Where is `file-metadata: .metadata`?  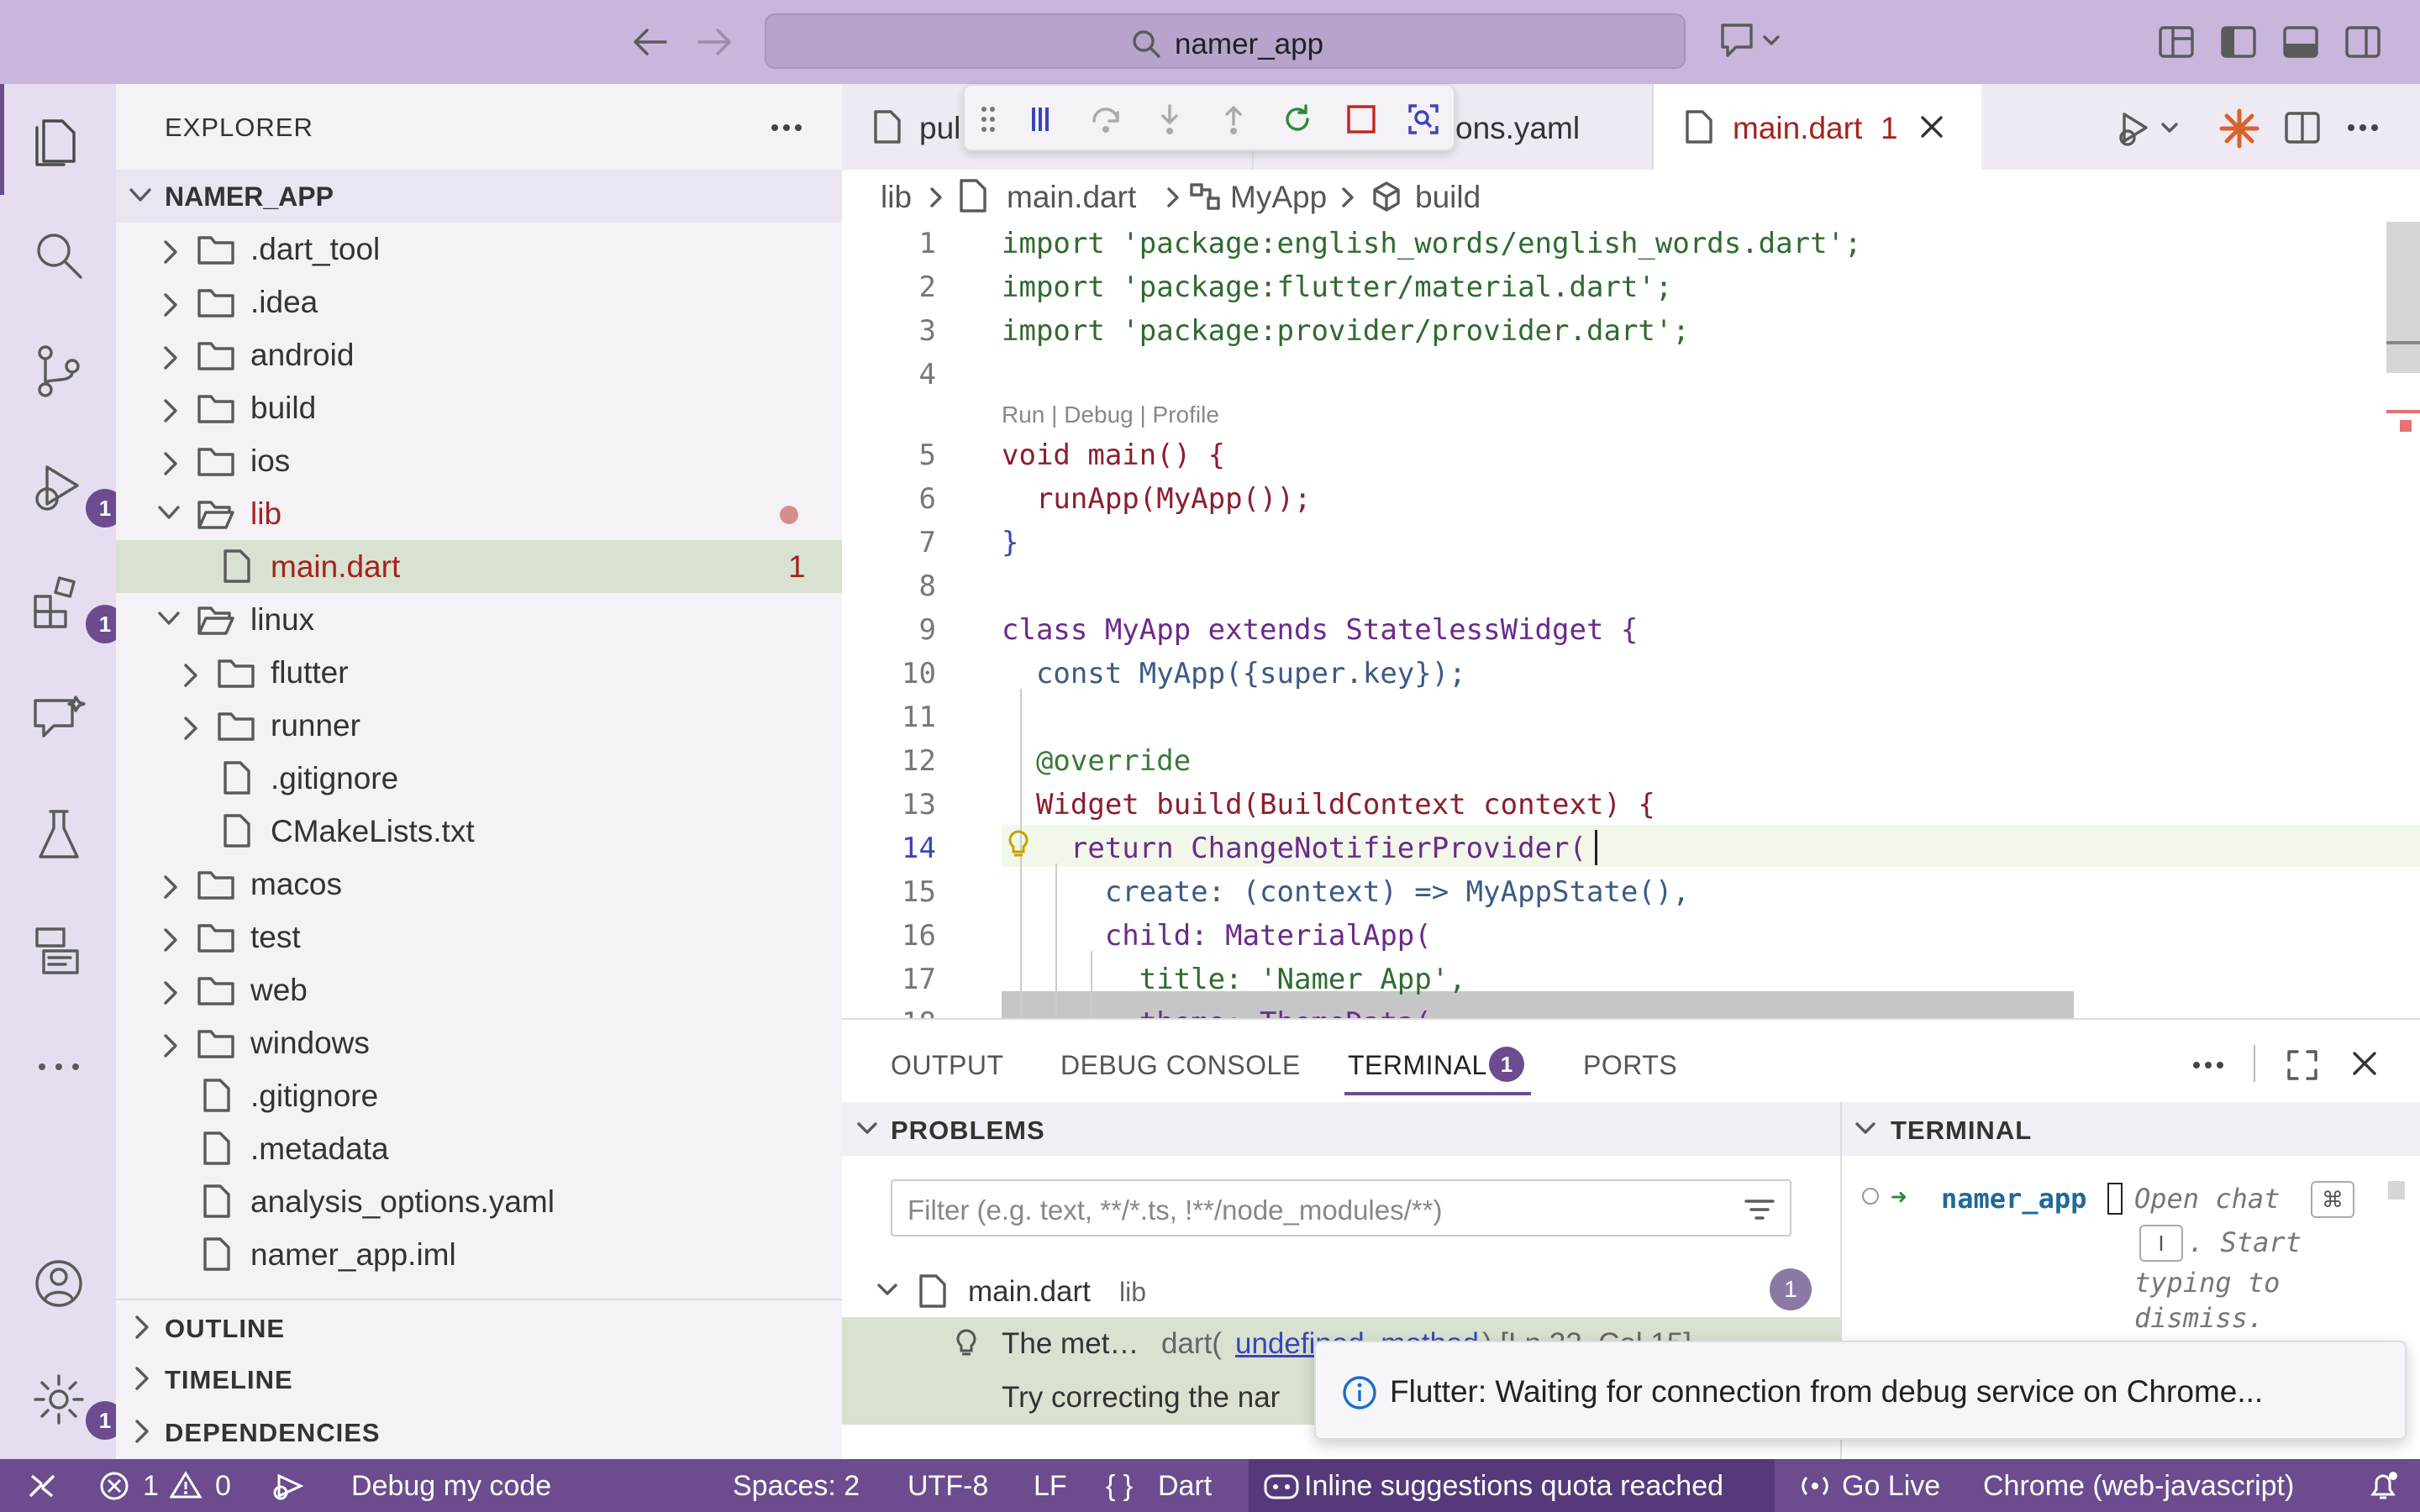
file-metadata: .metadata is located at coordinates (479, 1148).